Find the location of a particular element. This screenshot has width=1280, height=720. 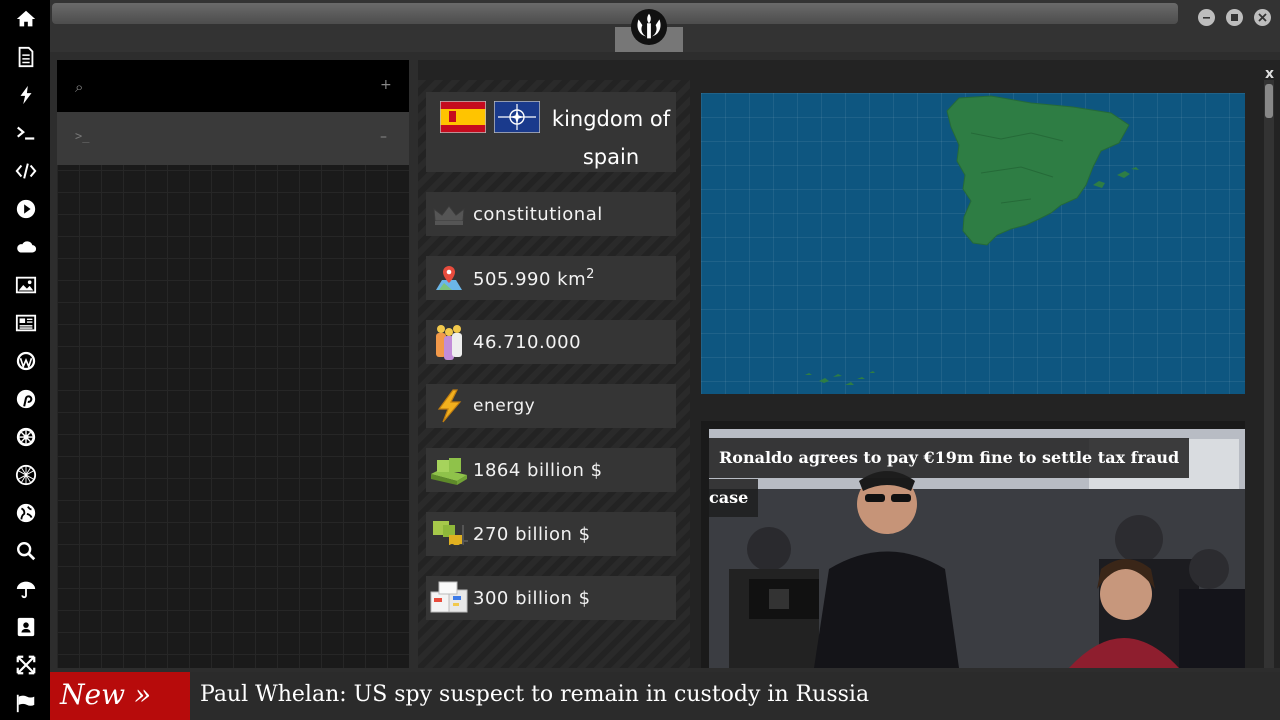

lightning-icon is located at coordinates (26, 95).